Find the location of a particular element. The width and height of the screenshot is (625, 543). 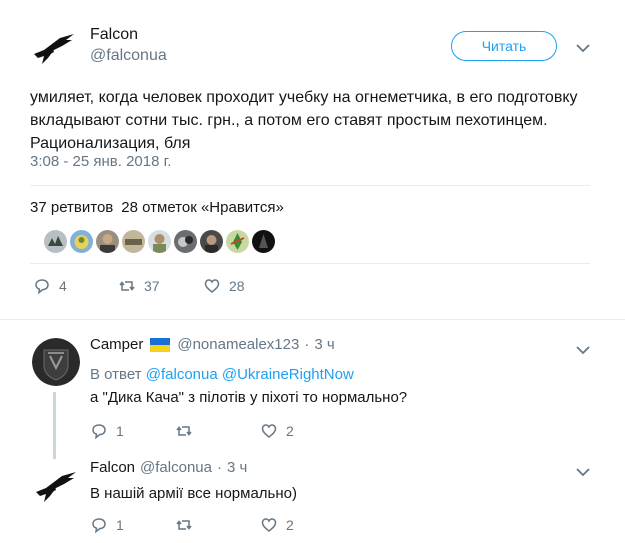

likes-count: 28 is located at coordinates (129, 207).